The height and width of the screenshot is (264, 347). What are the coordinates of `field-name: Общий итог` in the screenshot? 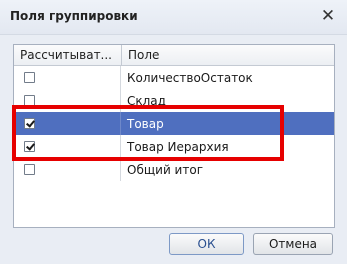 It's located at (165, 169).